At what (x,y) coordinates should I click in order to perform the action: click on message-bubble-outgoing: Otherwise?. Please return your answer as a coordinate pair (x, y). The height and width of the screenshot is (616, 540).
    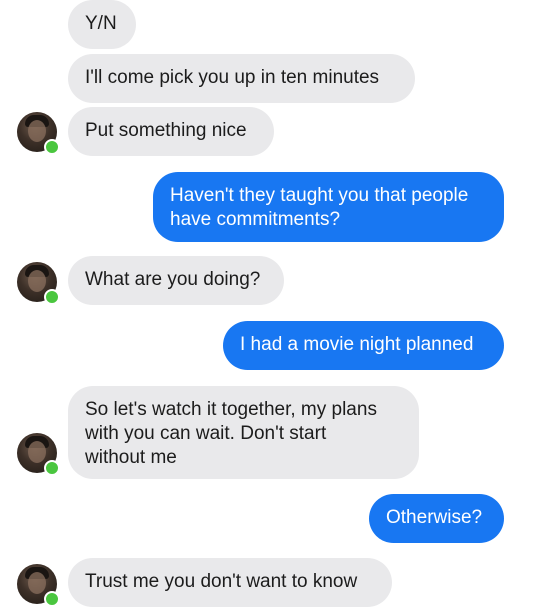
    Looking at the image, I should click on (436, 518).